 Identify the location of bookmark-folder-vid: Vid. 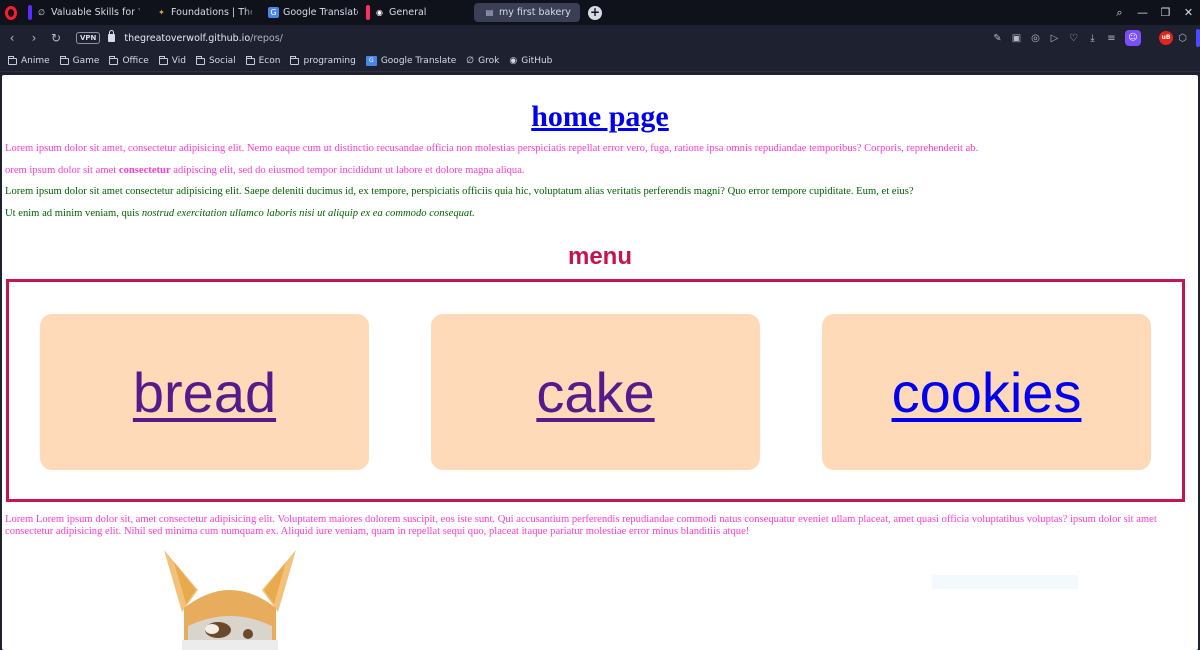
(172, 60).